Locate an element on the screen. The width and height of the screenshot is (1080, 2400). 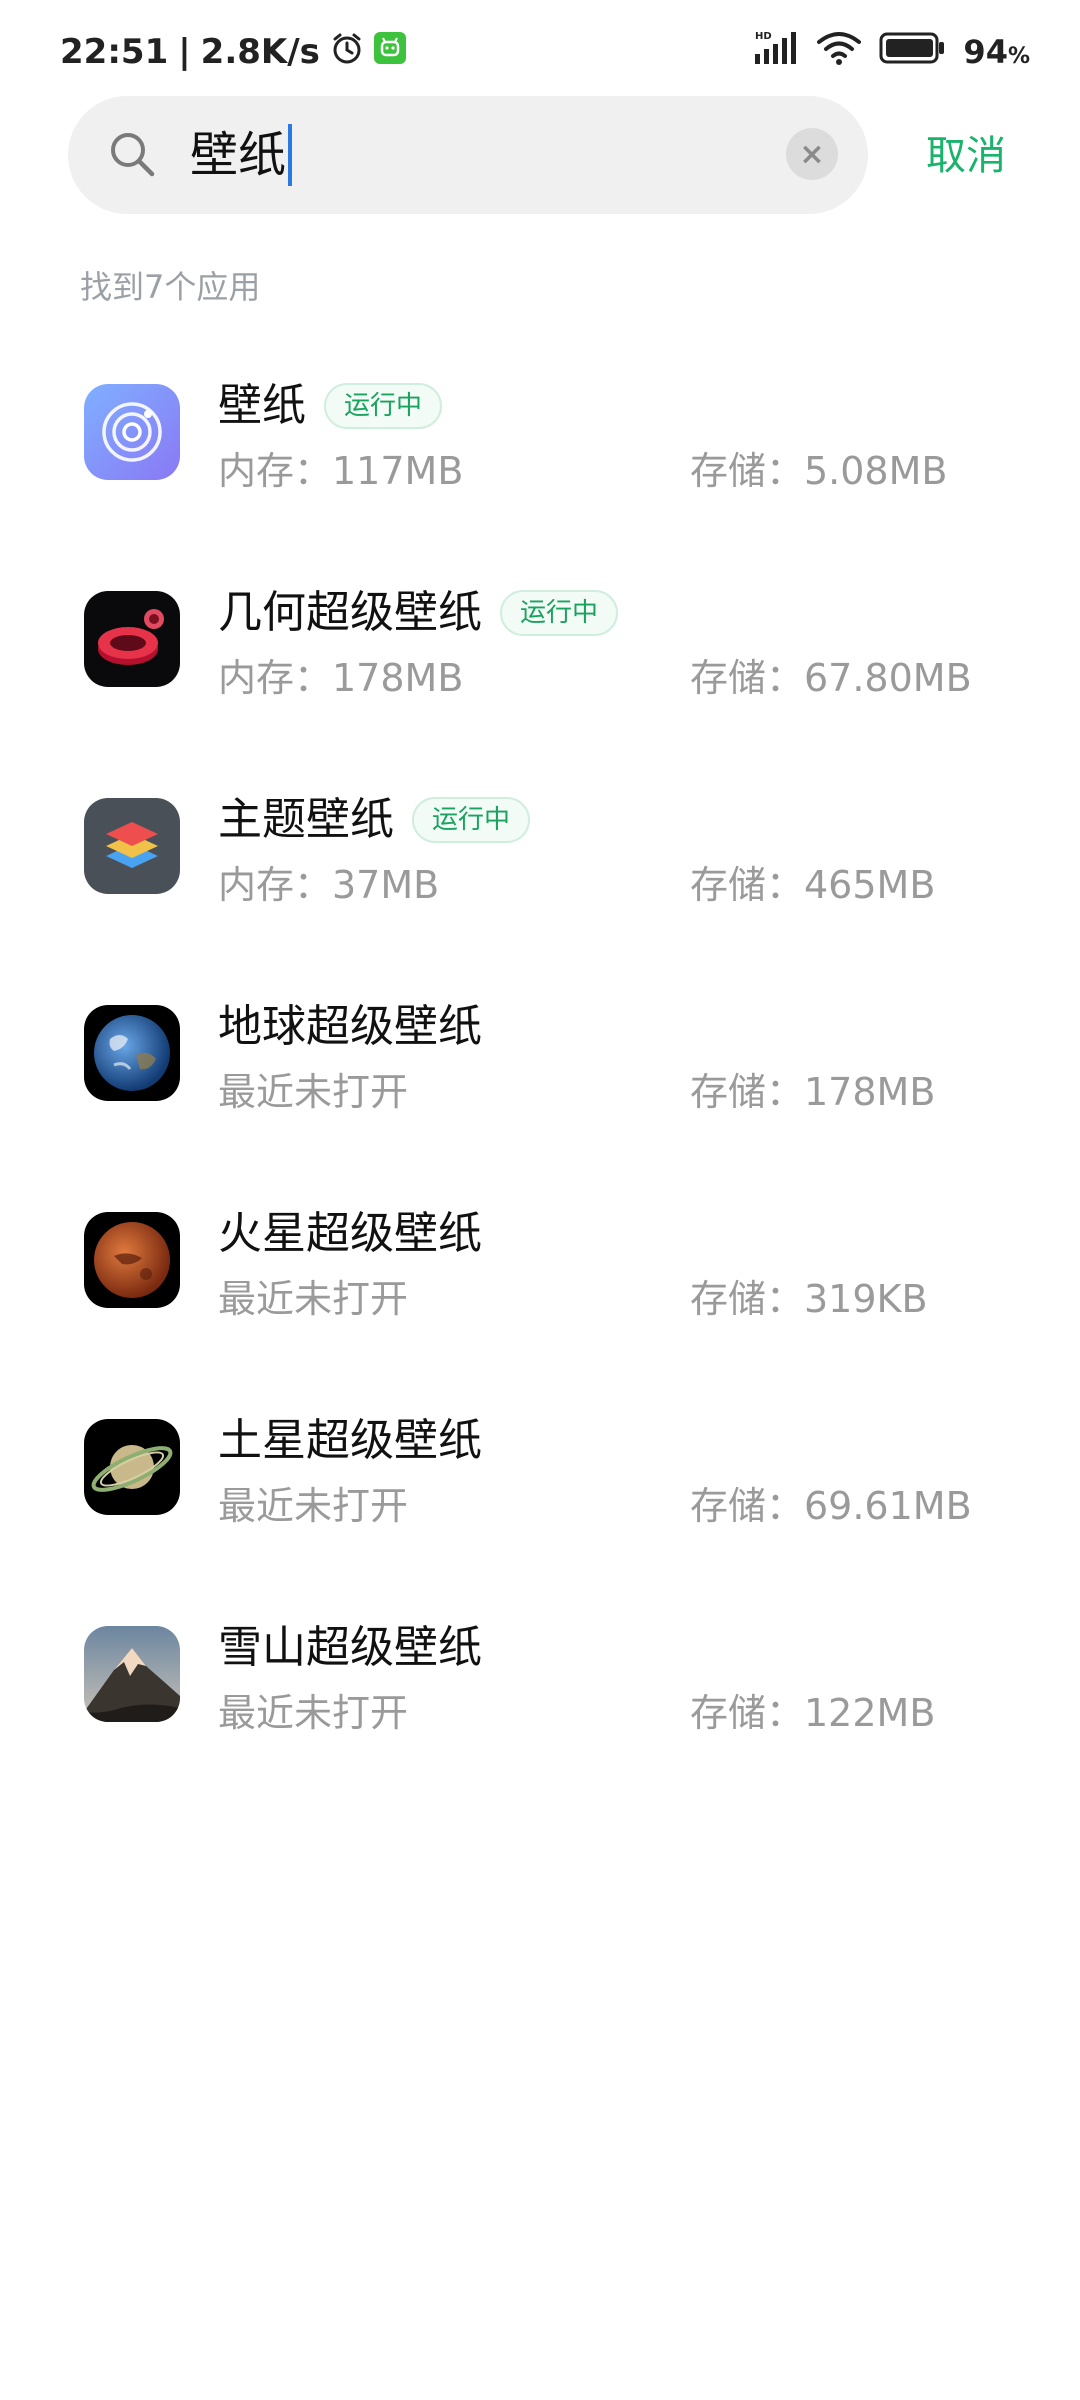
app-title: 壁纸 运行中 is located at coordinates (330, 406).